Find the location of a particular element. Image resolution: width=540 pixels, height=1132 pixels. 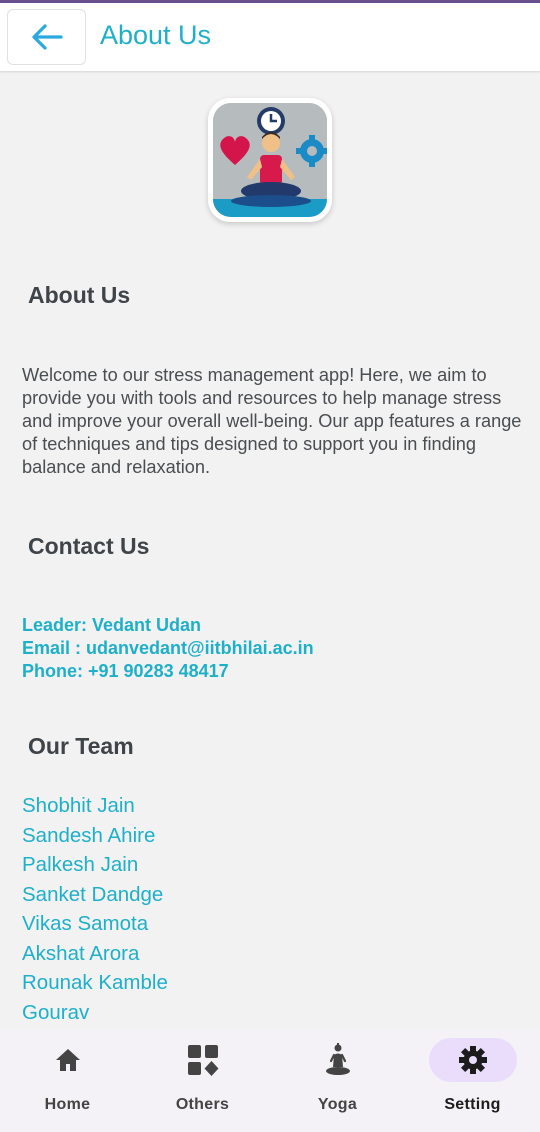

nav-setting-label: Setting is located at coordinates (472, 1104).